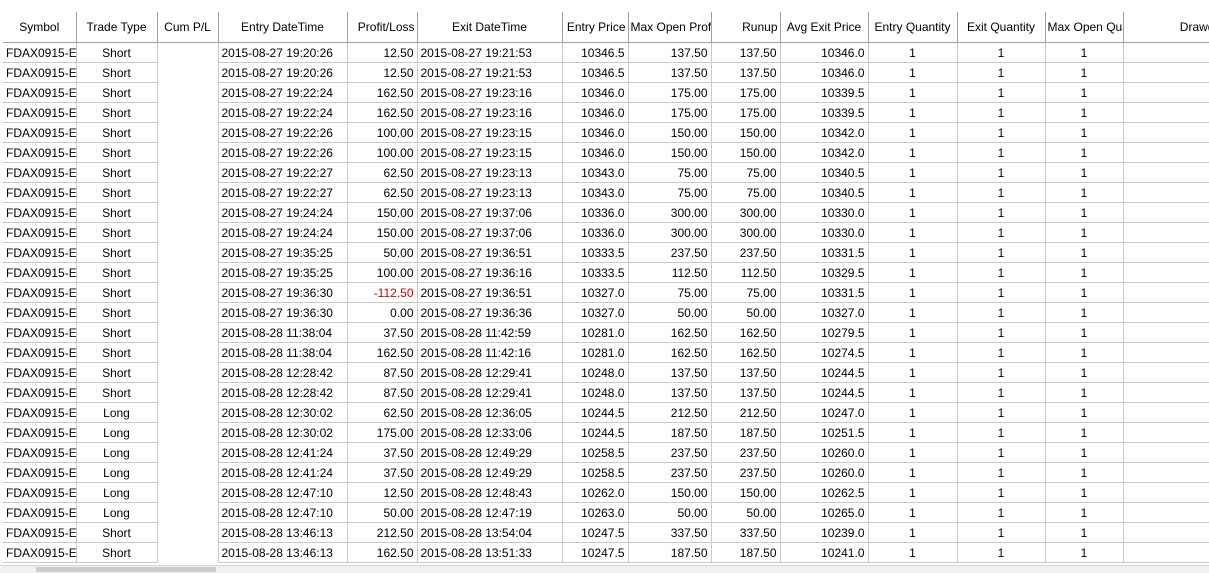 This screenshot has width=1209, height=573. Describe the element at coordinates (382, 432) in the screenshot. I see `cell-profit-loss: 175.00` at that location.